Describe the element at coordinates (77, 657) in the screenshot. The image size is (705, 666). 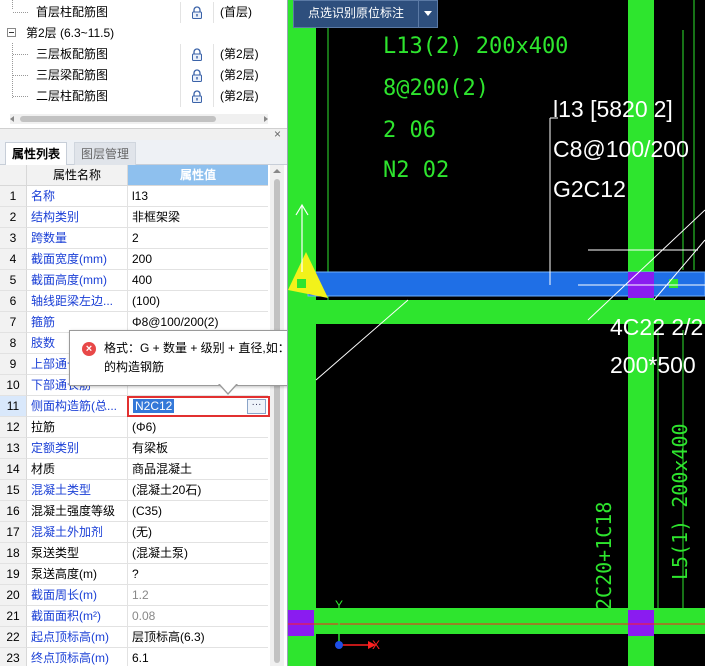
I see `property-name: 终点顶标高(m)` at that location.